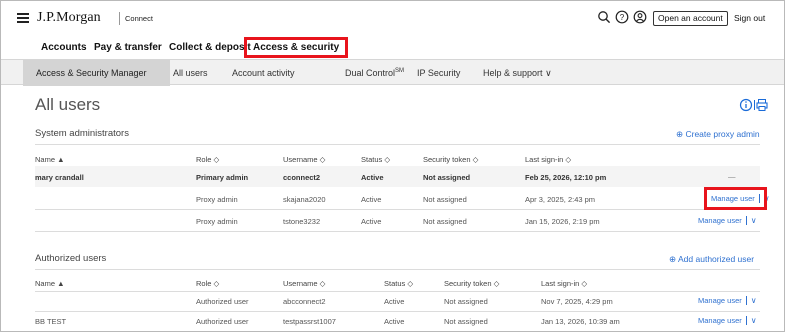  Describe the element at coordinates (210, 47) in the screenshot. I see `nav-collect-deposit: Collect & deposit` at that location.